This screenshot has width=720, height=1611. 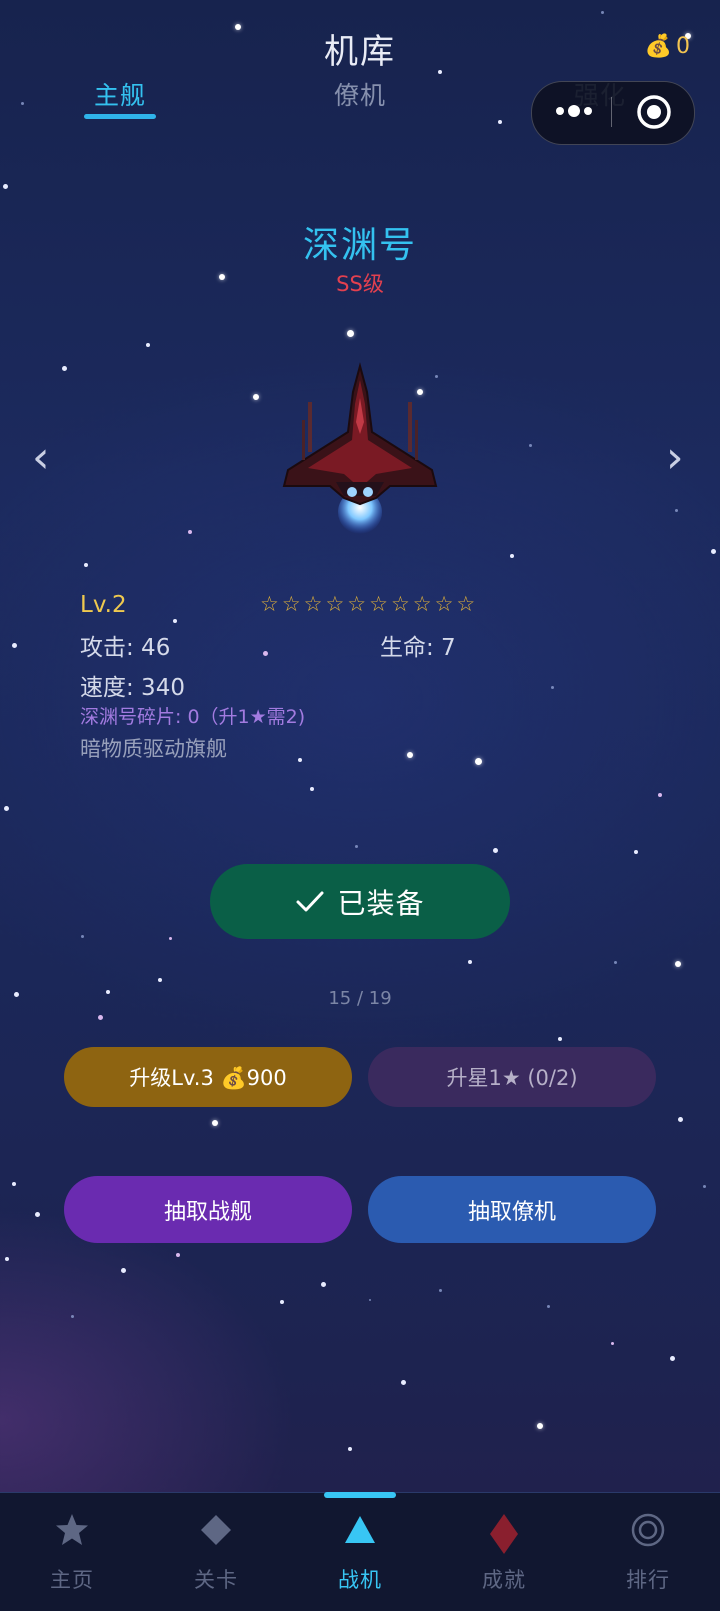 I want to click on nav-fighter-label: 战机, so click(x=360, y=1580).